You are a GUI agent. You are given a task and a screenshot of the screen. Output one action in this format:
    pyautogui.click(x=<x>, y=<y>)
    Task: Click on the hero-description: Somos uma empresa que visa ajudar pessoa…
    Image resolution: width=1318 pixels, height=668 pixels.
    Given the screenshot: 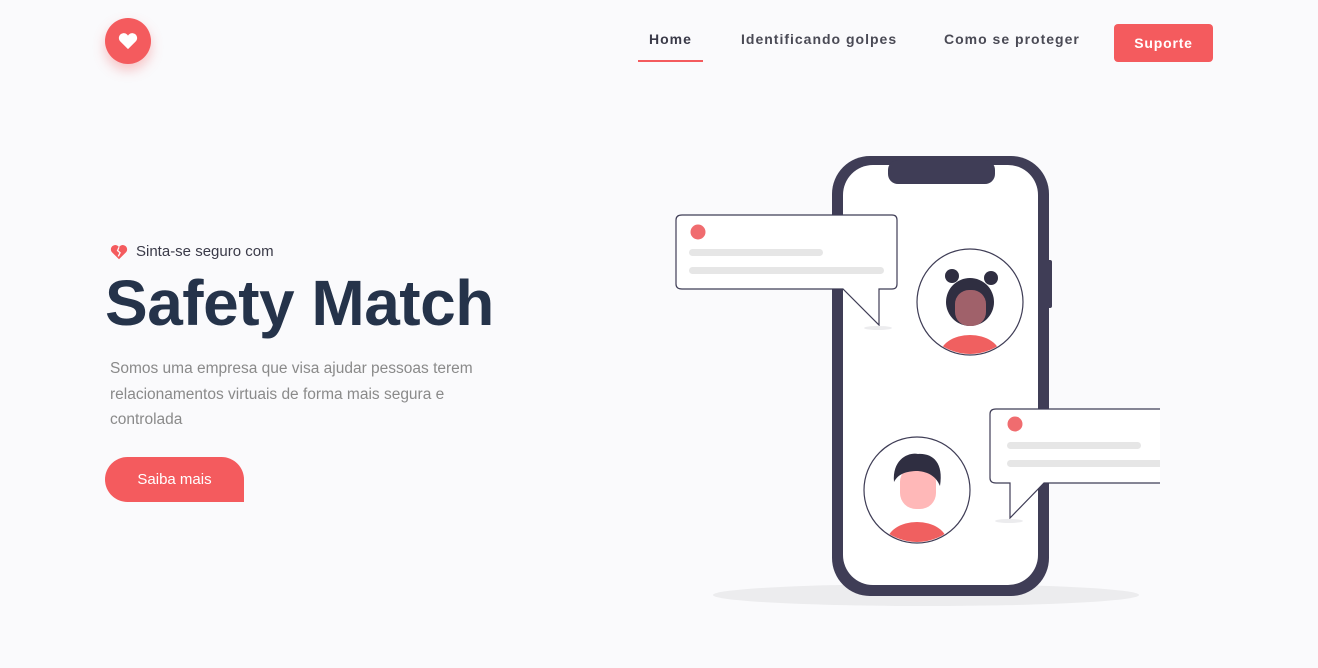 What is the action you would take?
    pyautogui.click(x=291, y=394)
    